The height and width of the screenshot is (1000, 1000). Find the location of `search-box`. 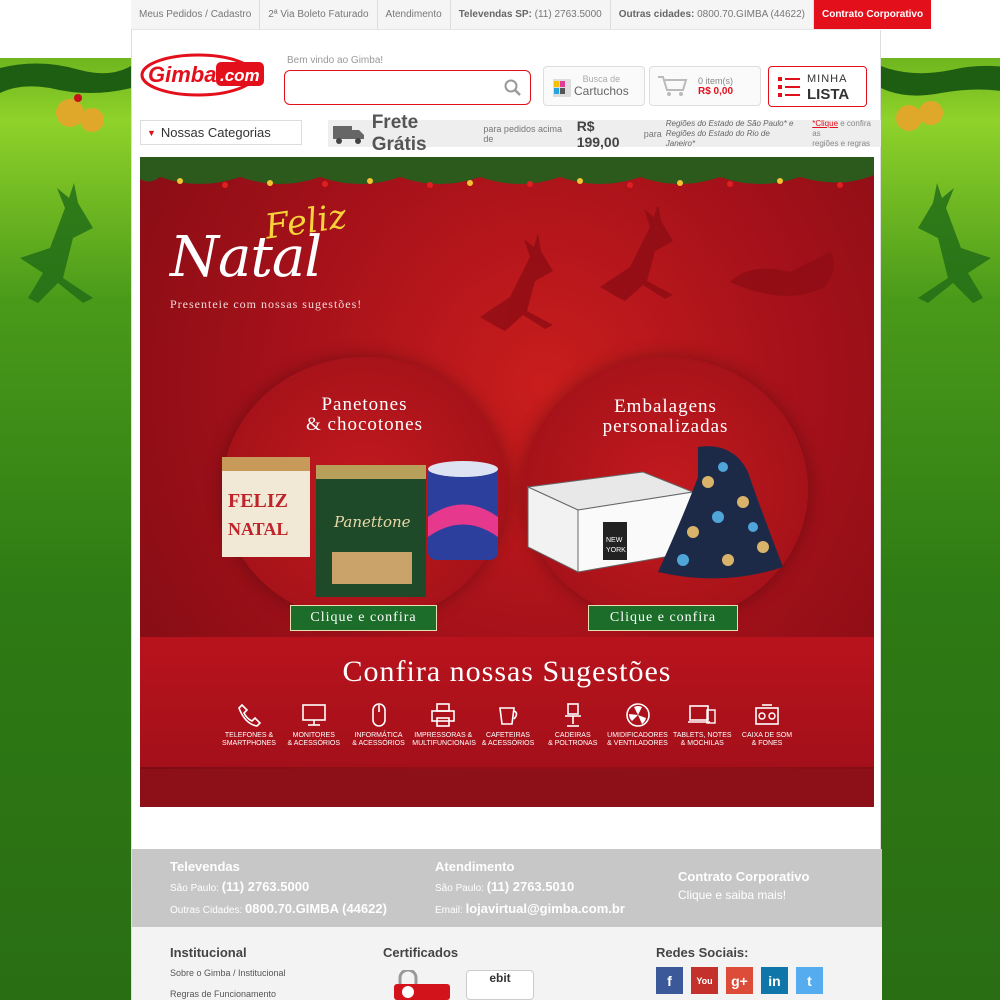

search-box is located at coordinates (407, 87).